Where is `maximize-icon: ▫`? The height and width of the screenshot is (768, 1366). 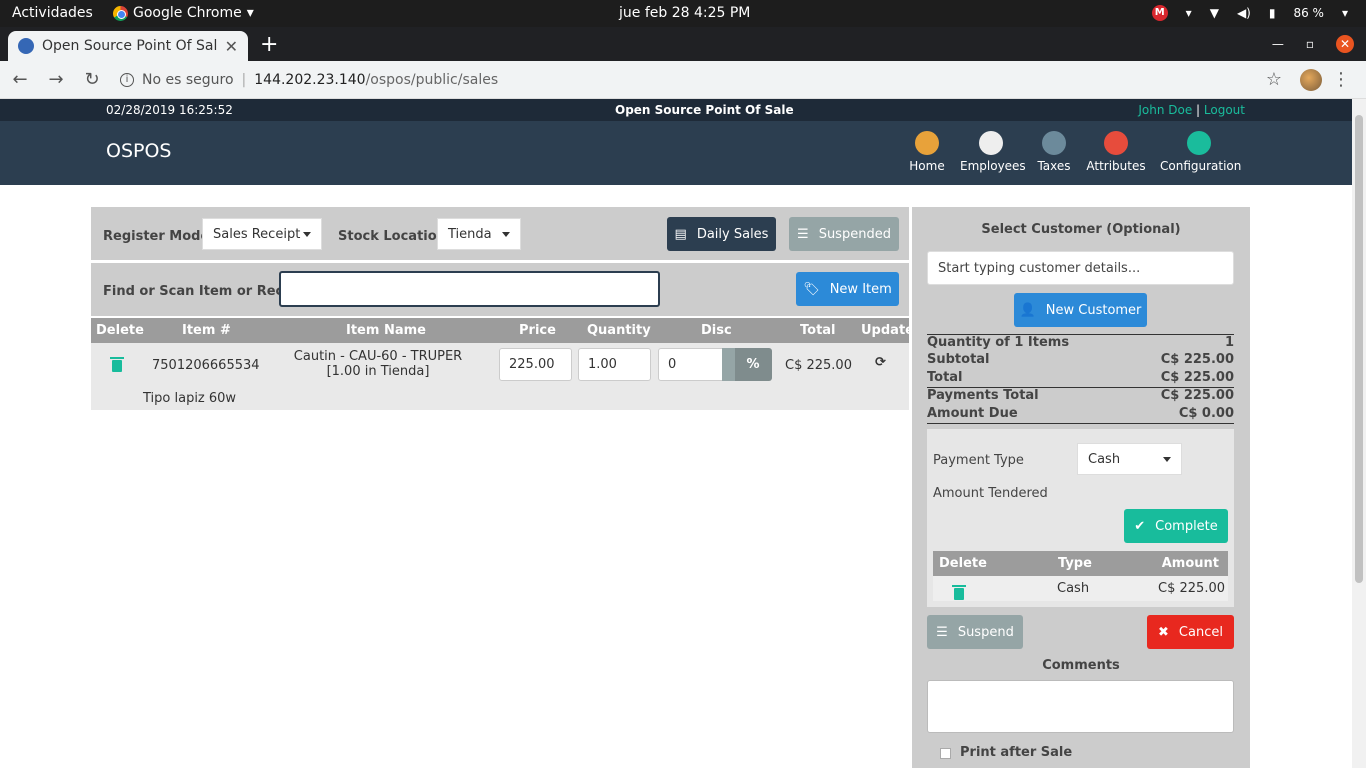 maximize-icon: ▫ is located at coordinates (1310, 44).